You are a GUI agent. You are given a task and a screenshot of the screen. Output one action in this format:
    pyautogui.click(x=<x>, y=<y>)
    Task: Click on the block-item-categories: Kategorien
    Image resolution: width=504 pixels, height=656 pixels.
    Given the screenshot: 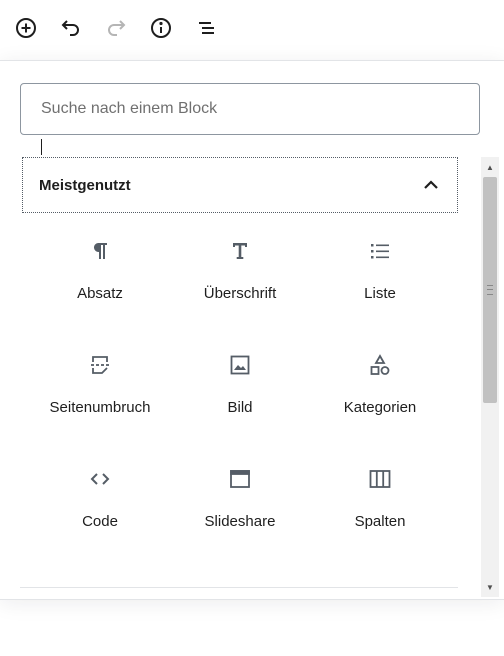 What is the action you would take?
    pyautogui.click(x=380, y=400)
    